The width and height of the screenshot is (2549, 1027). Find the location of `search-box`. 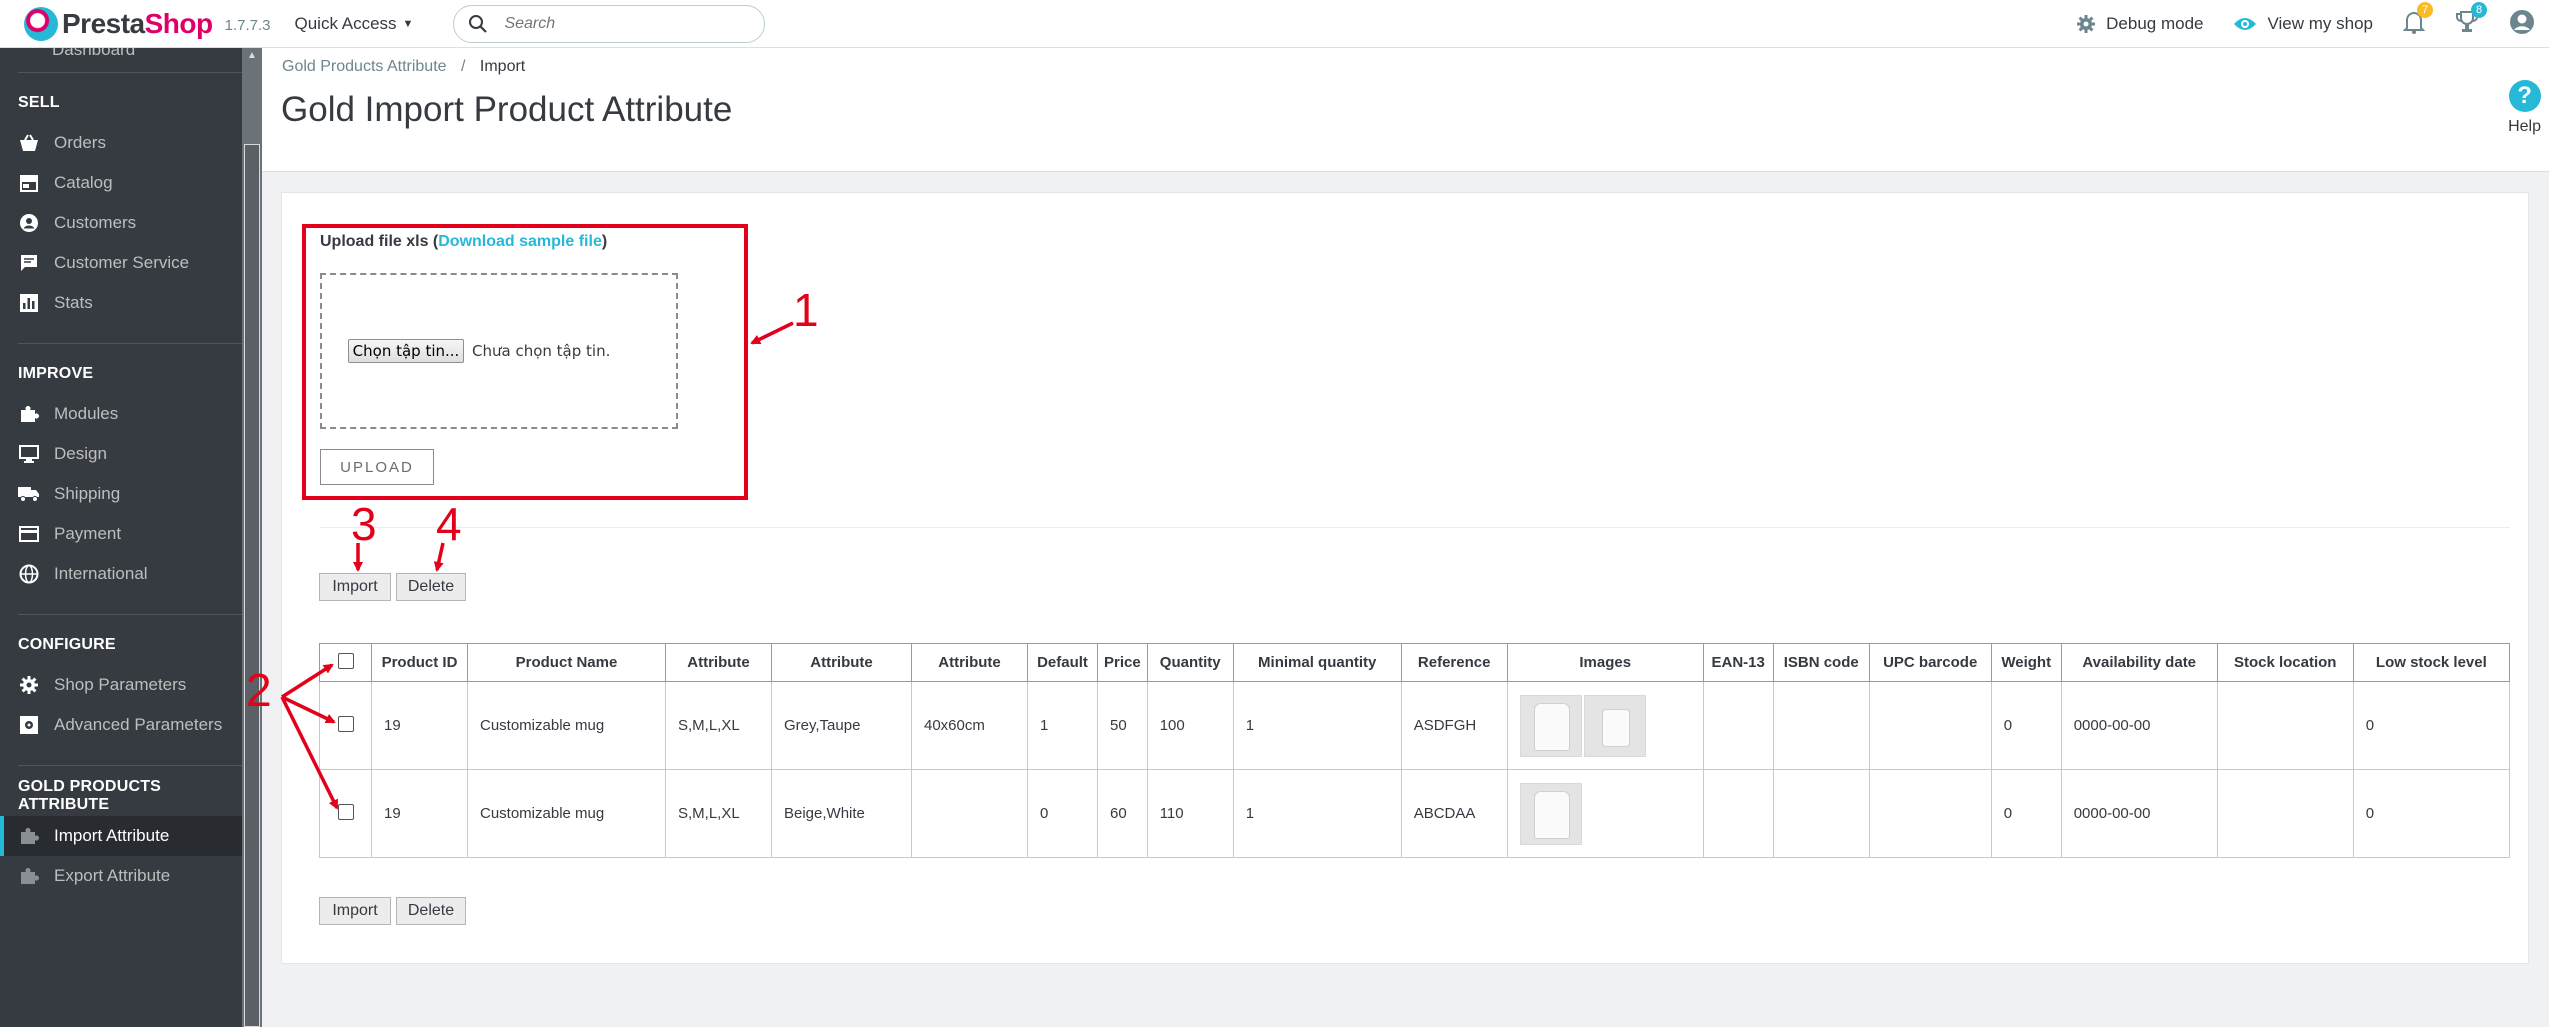

search-box is located at coordinates (609, 23).